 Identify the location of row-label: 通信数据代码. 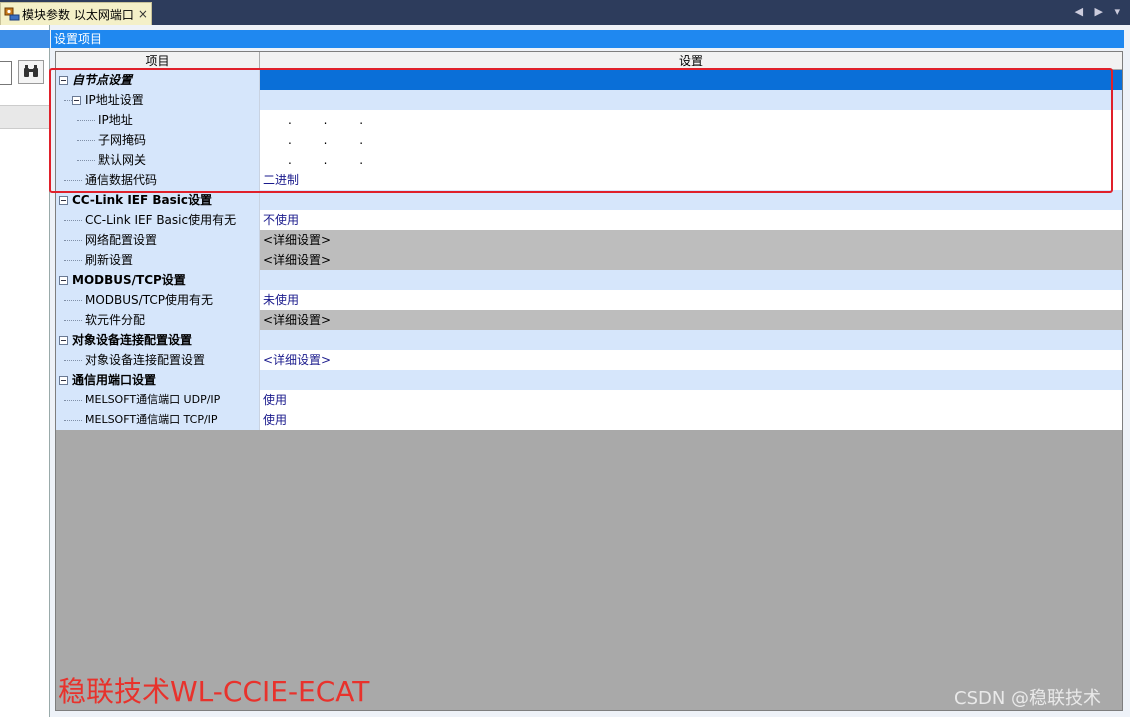
(121, 180).